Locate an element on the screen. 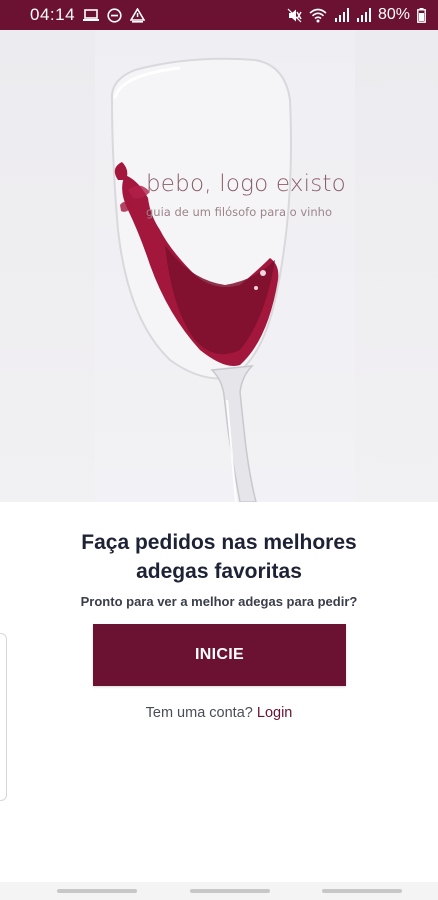  login-link: Login is located at coordinates (274, 713).